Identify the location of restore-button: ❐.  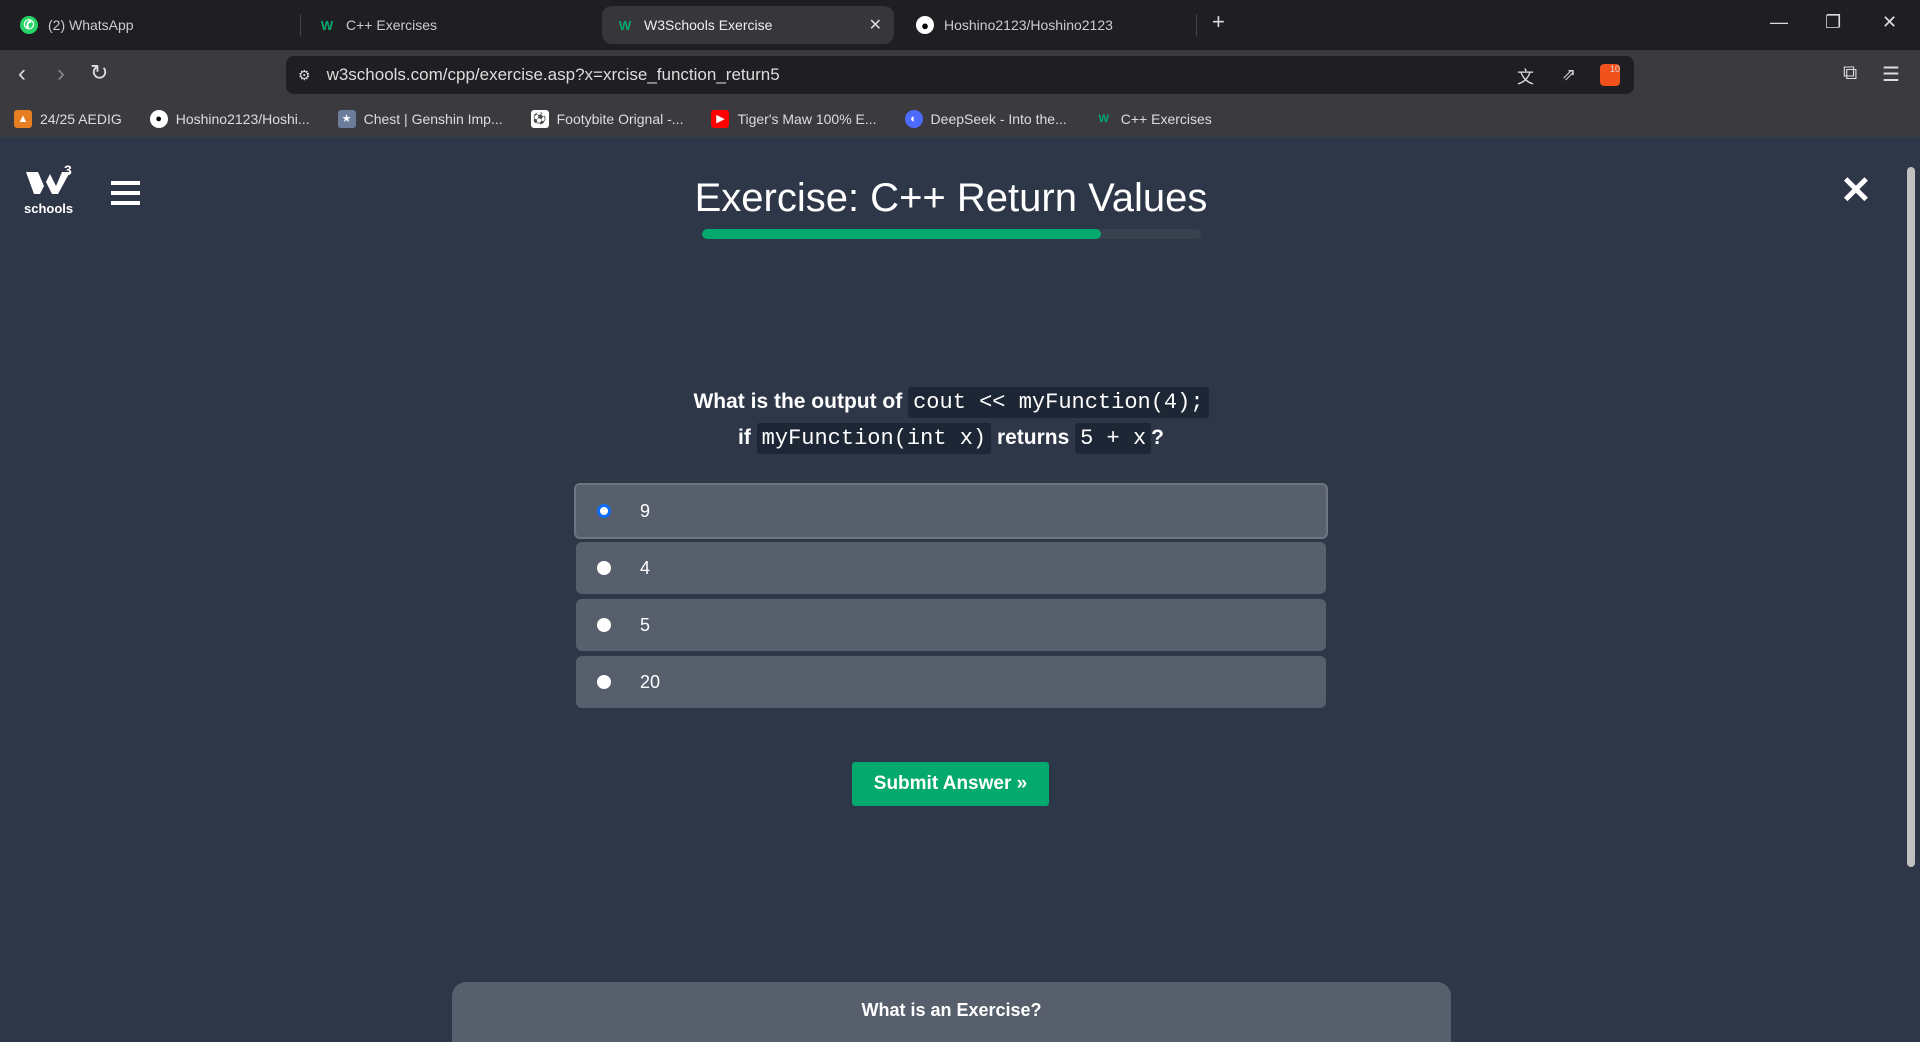
(1833, 22).